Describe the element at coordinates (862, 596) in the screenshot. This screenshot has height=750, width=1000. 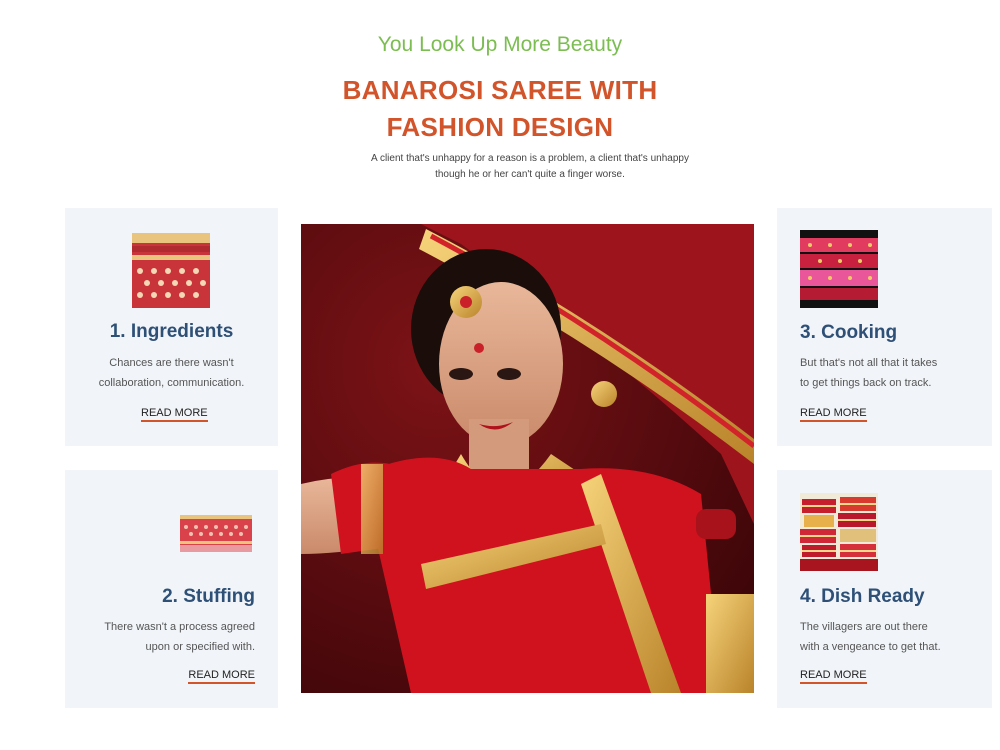
I see `card-title: 4. Dish Ready` at that location.